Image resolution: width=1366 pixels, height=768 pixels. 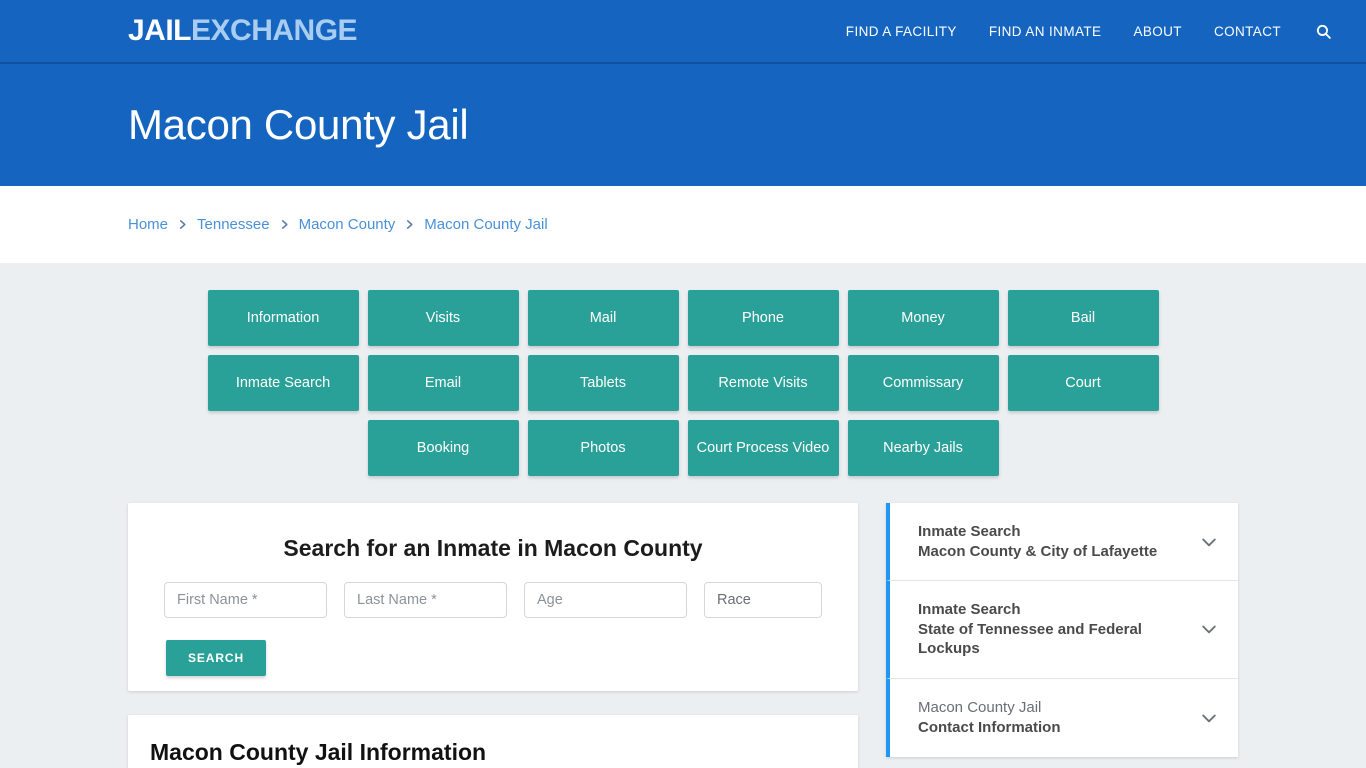 I want to click on section-button-court-process-video: Court Process Video, so click(x=763, y=448).